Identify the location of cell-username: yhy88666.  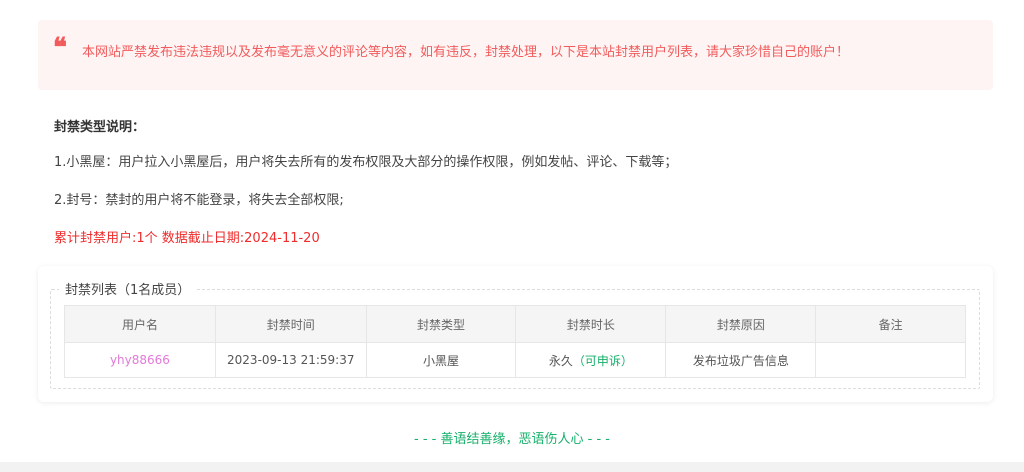
(140, 360).